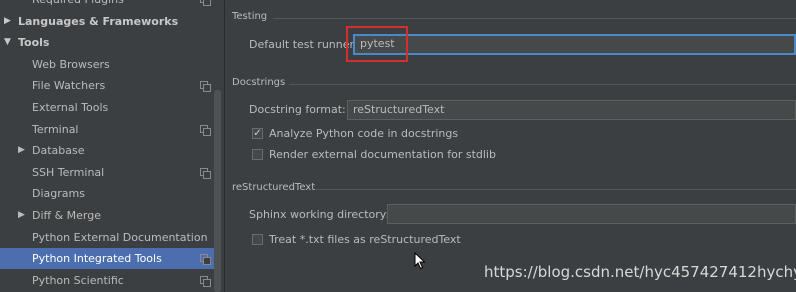 The image size is (796, 292). Describe the element at coordinates (69, 86) in the screenshot. I see `sidebar-item-label: File Watchers` at that location.